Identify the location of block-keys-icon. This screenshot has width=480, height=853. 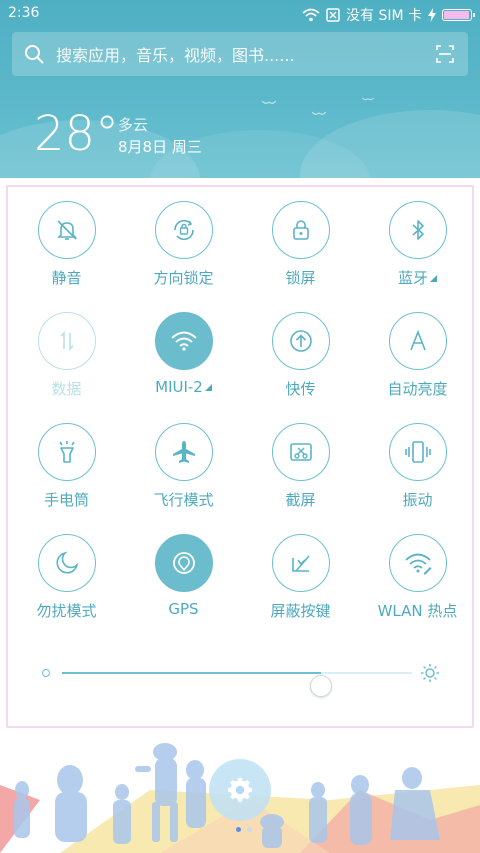
(300, 563).